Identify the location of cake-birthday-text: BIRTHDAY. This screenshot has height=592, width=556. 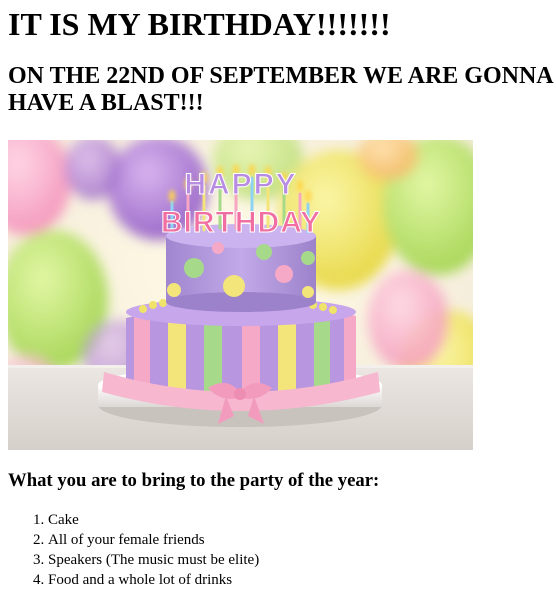
(241, 222).